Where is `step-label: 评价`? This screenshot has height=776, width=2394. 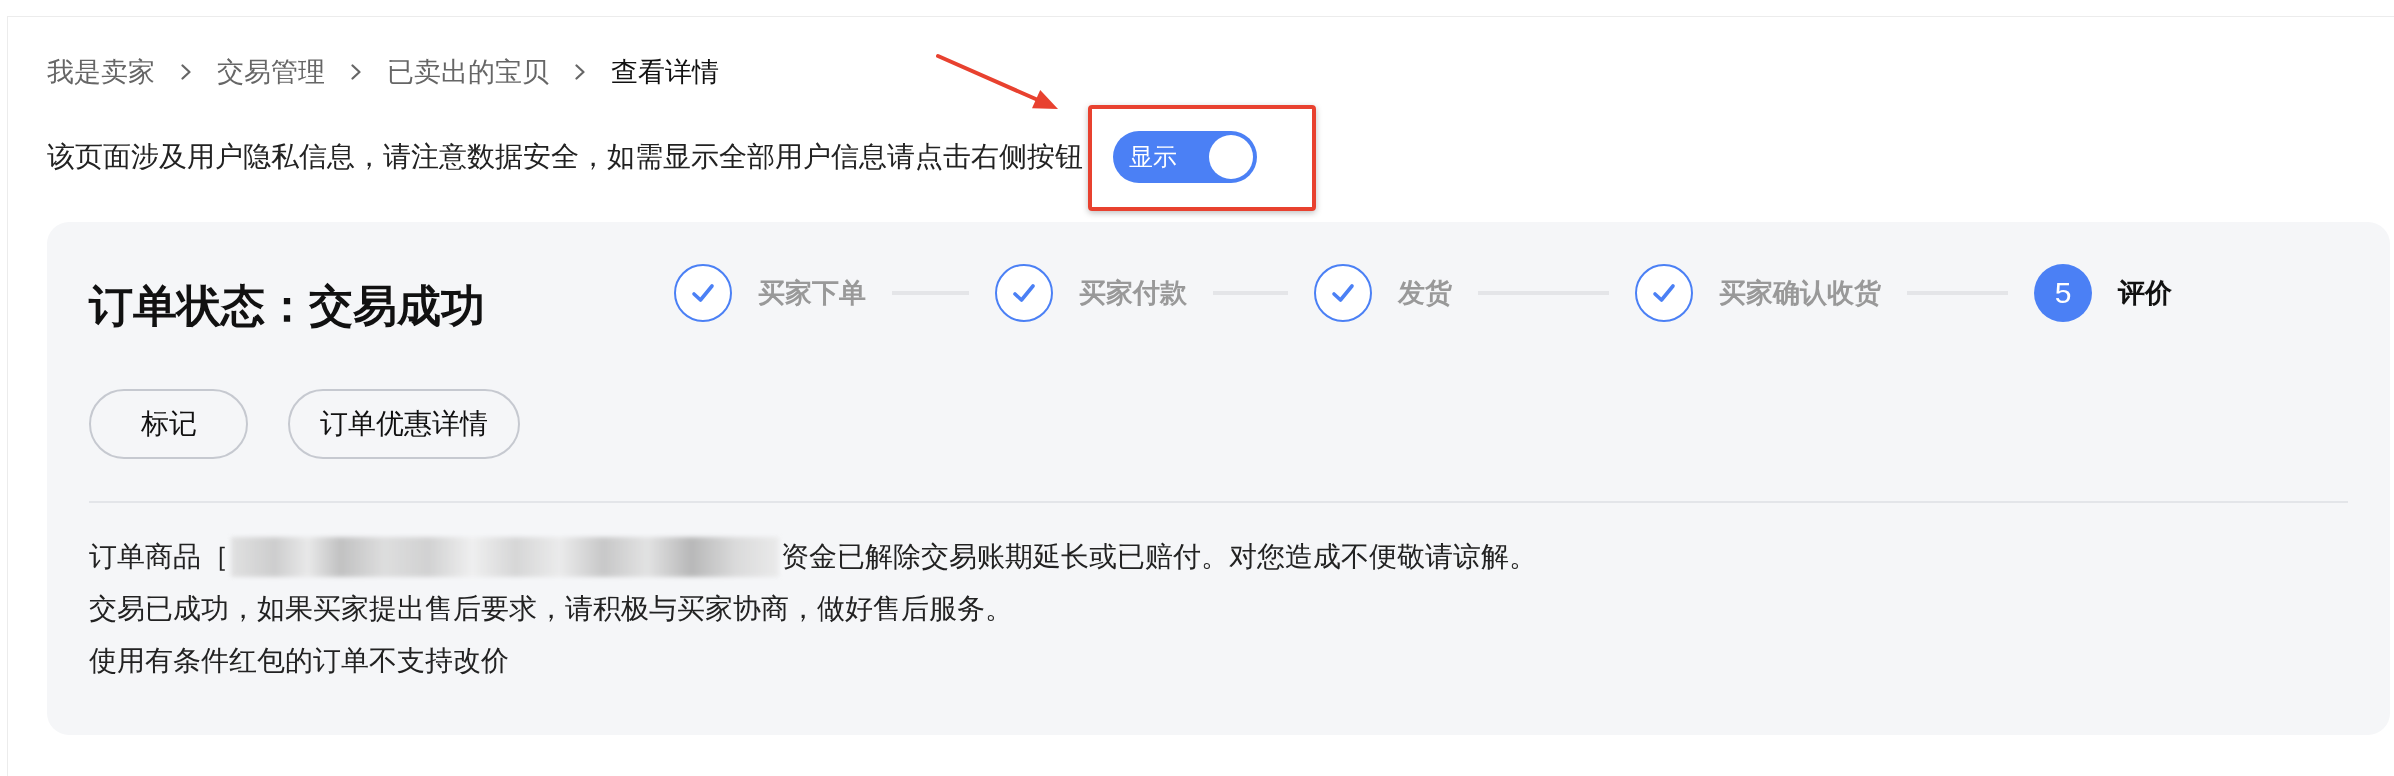 step-label: 评价 is located at coordinates (2145, 293).